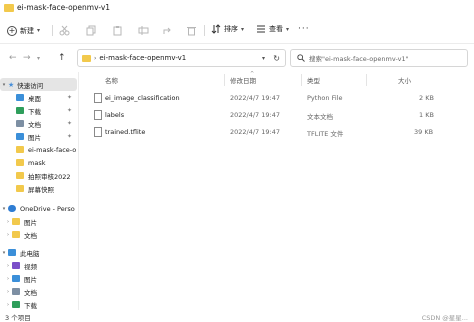  What do you see at coordinates (313, 80) in the screenshot?
I see `column-header-type: 类型` at bounding box center [313, 80].